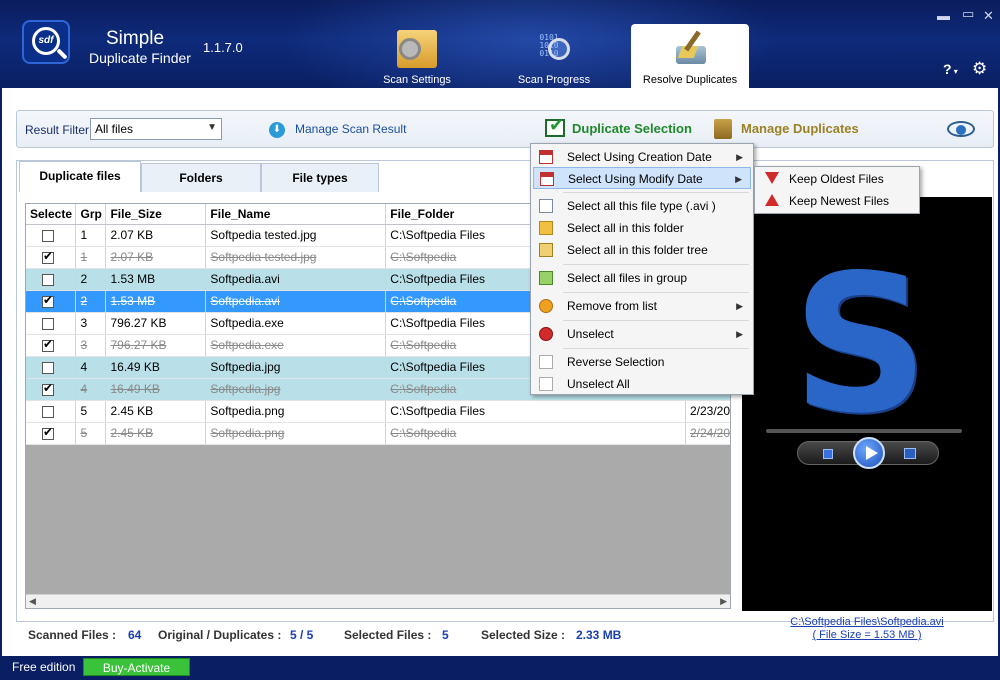  What do you see at coordinates (156, 367) in the screenshot?
I see `size-cell: 16.49 KB` at bounding box center [156, 367].